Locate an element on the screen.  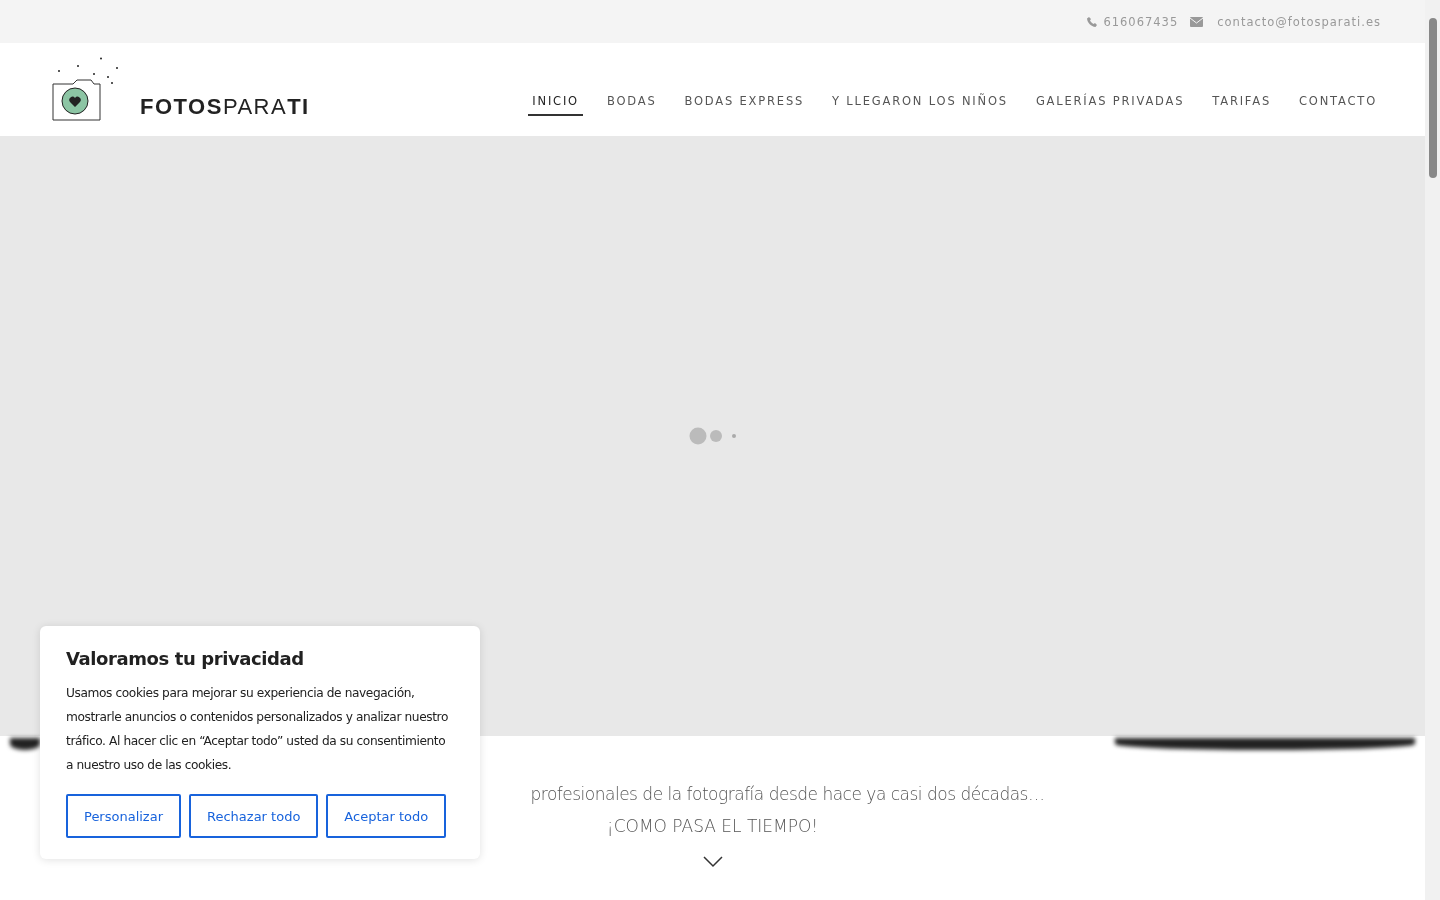
nav-link: Y LLEGARON LOS NIÑOS is located at coordinates (920, 101).